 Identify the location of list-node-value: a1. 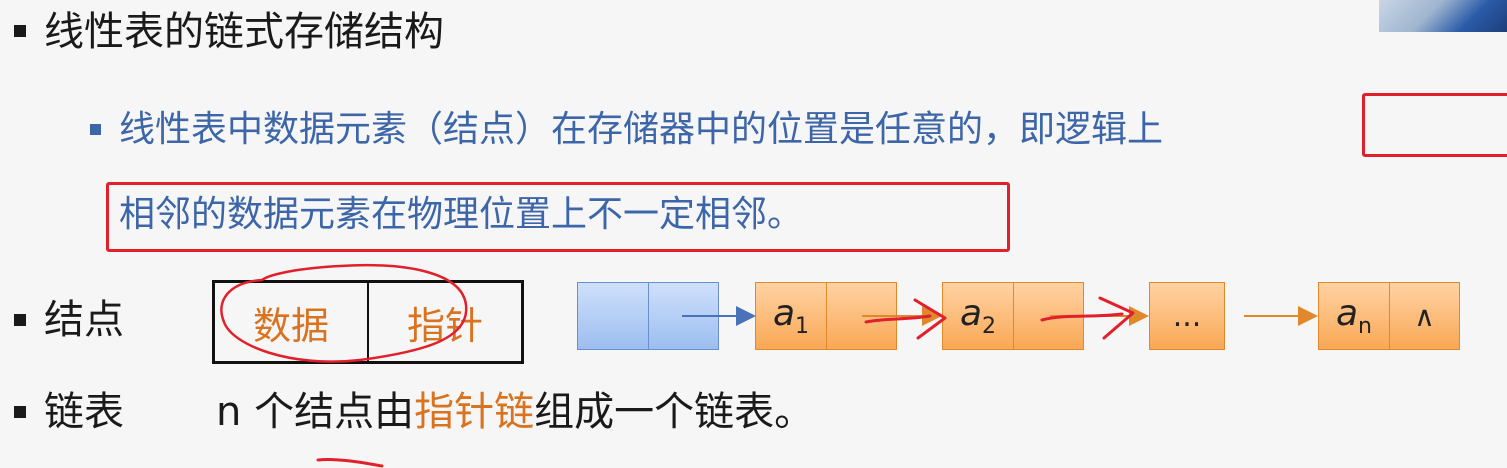
(791, 316).